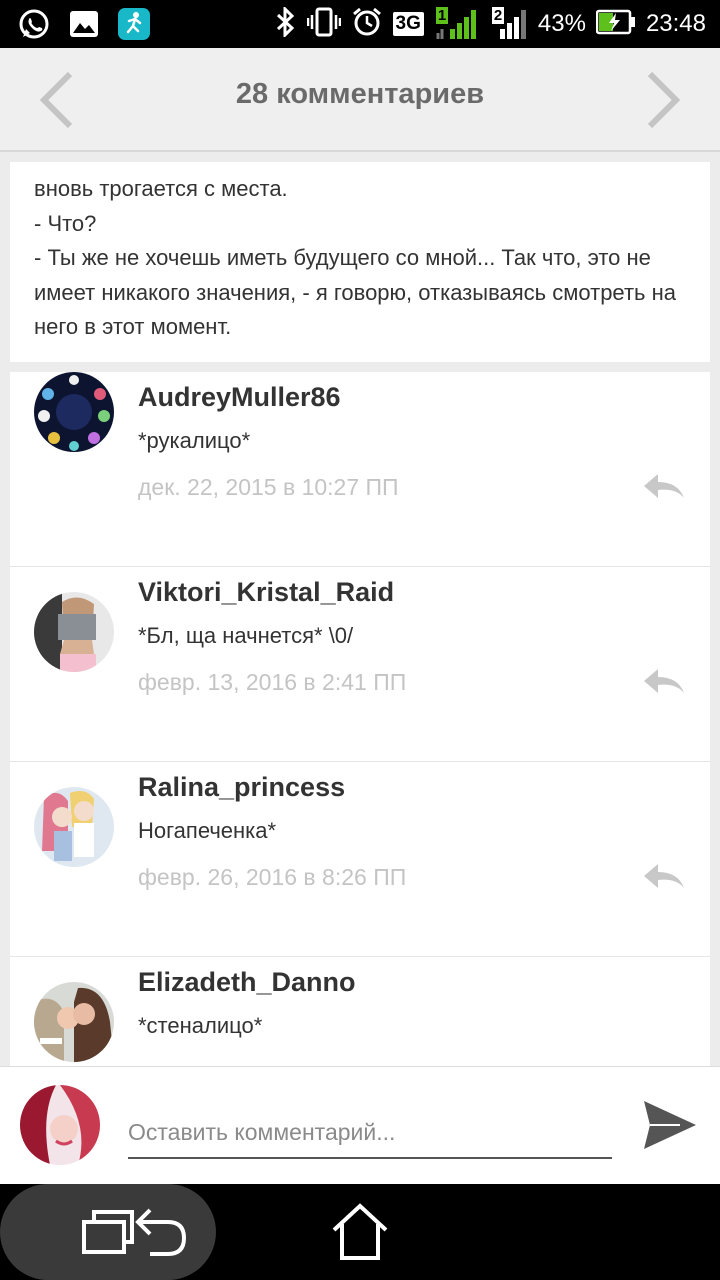  Describe the element at coordinates (561, 23) in the screenshot. I see `battery-percent: 43%` at that location.